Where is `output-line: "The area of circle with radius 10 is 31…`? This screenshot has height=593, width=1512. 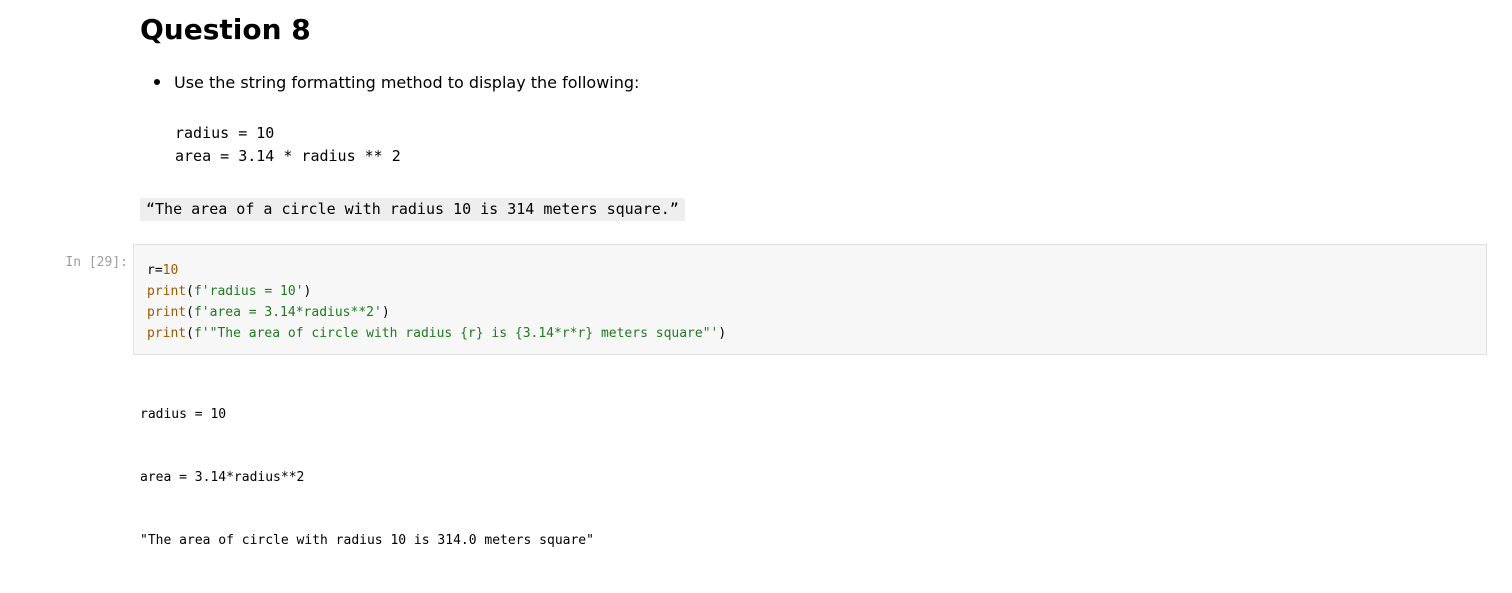
output-line: "The area of circle with radius 10 is 31… is located at coordinates (367, 540).